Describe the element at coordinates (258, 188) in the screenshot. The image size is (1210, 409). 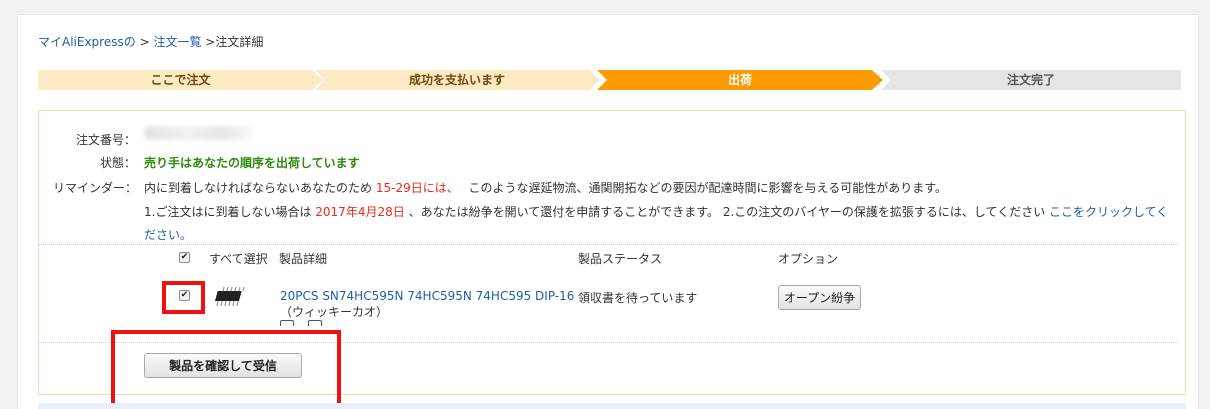
I see `reminder-text: 内に到着しなければならないあなたのため` at that location.